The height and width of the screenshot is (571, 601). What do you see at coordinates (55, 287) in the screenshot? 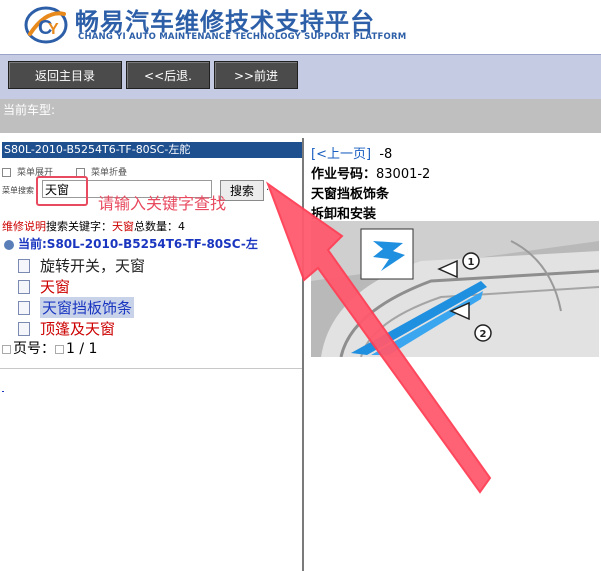
I see `list-item-label: 天窗` at bounding box center [55, 287].